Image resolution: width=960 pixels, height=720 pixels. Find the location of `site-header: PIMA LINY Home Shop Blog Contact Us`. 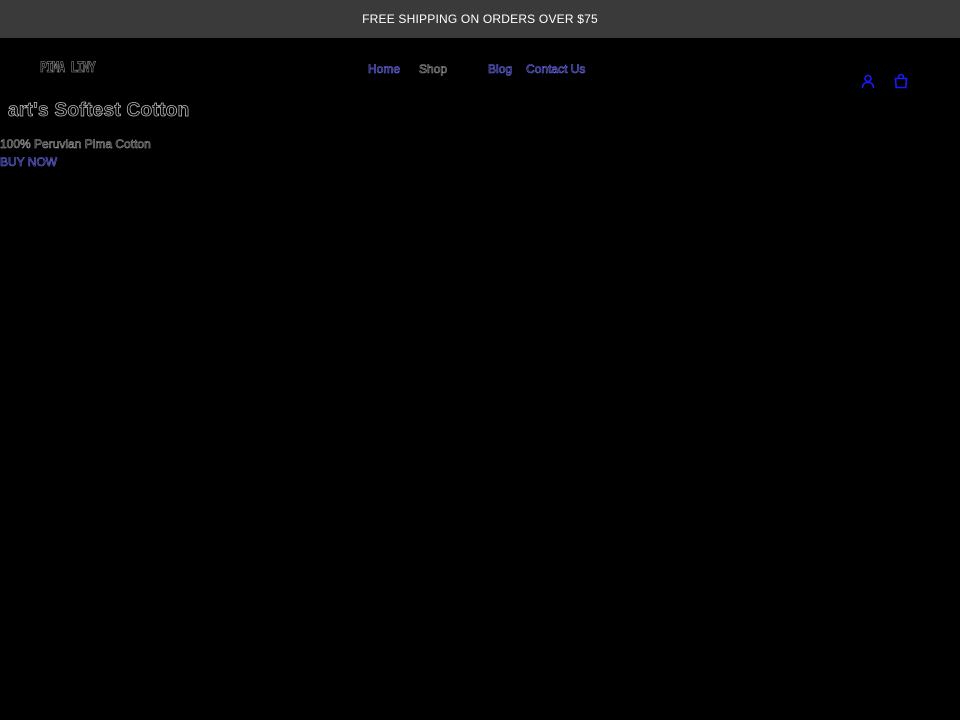

site-header: PIMA LINY Home Shop Blog Contact Us is located at coordinates (480, 68).